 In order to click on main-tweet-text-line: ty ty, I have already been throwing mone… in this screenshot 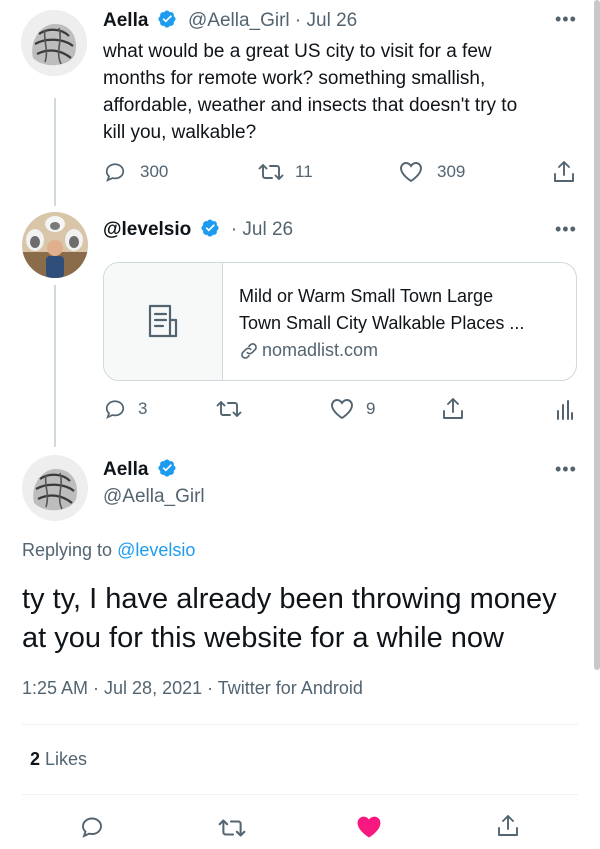, I will do `click(289, 599)`.